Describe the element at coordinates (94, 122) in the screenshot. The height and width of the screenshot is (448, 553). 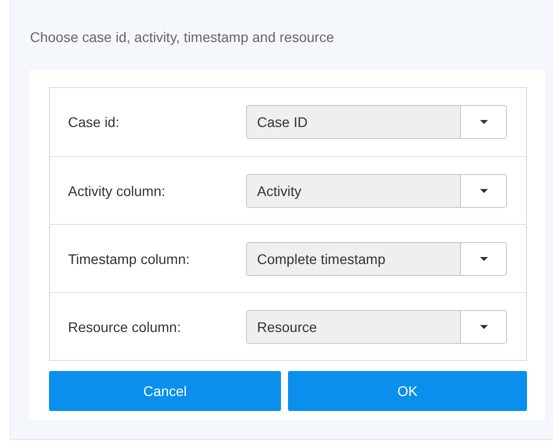
I see `field-label: Case id:` at that location.